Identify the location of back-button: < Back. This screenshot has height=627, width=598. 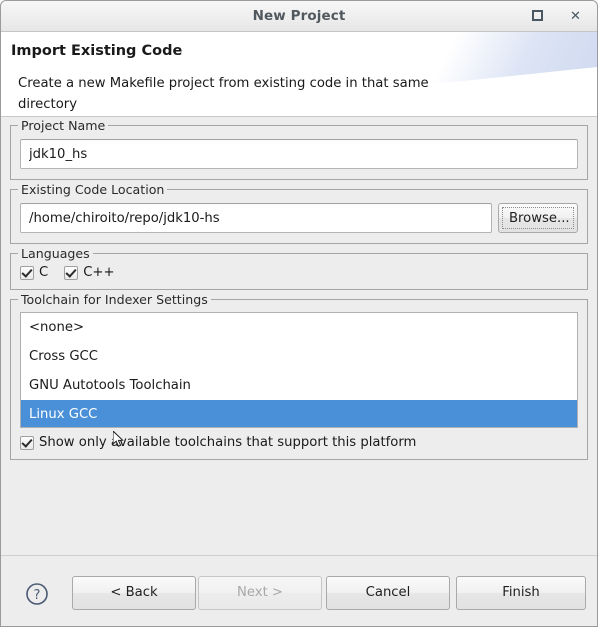
(134, 593).